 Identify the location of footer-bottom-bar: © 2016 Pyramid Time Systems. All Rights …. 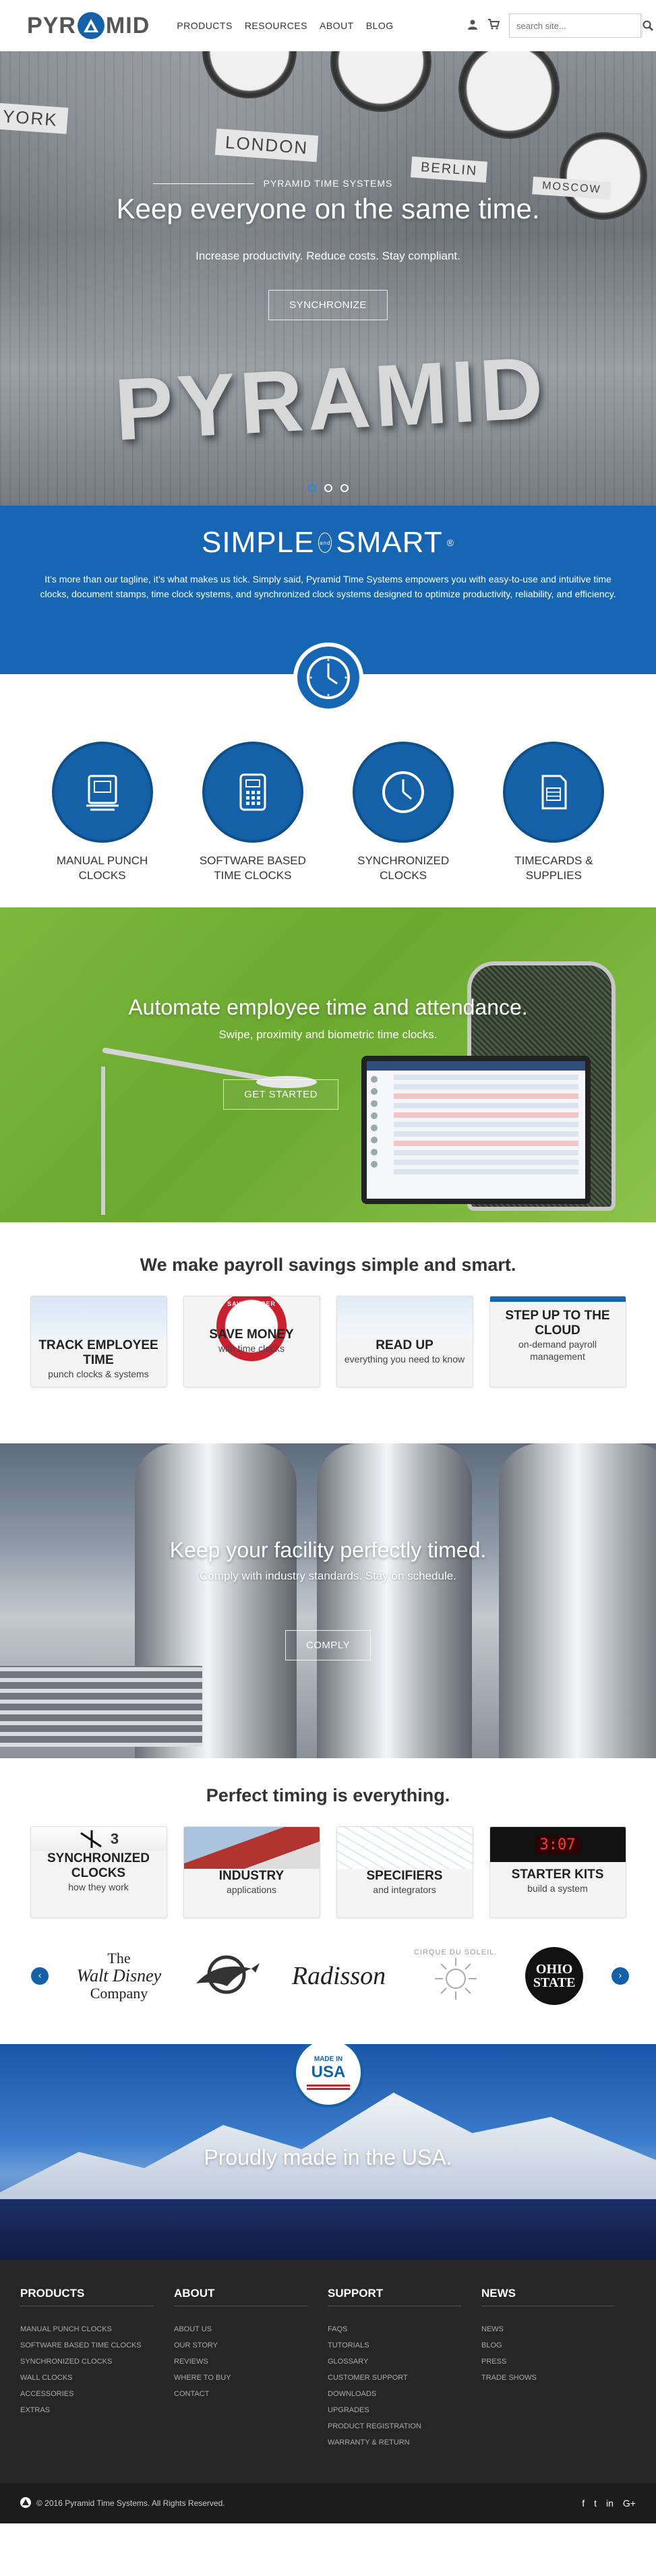
(328, 2503).